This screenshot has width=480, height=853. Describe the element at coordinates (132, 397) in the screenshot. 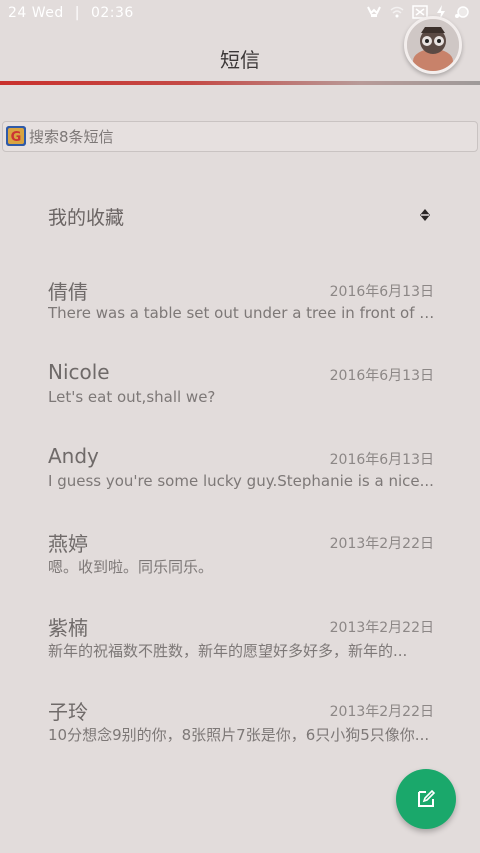

I see `conversation-preview: Let's eat out,shall we?` at that location.